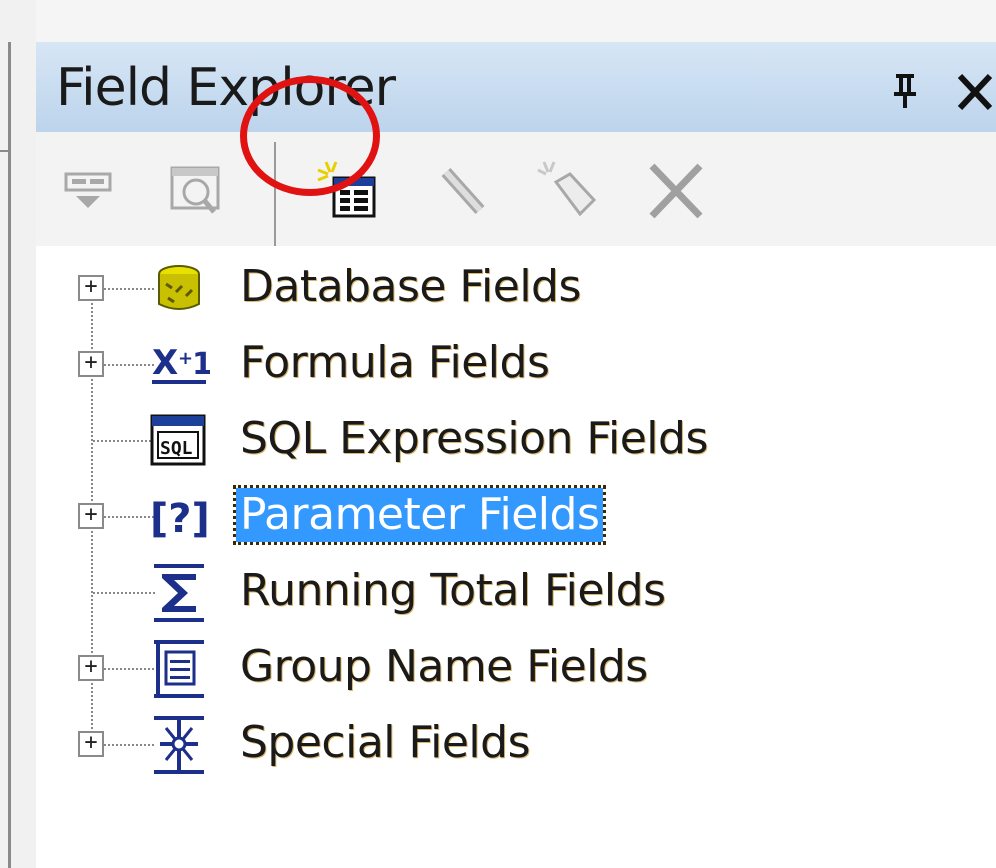 The width and height of the screenshot is (996, 868). What do you see at coordinates (498, 21) in the screenshot?
I see `top-strip` at bounding box center [498, 21].